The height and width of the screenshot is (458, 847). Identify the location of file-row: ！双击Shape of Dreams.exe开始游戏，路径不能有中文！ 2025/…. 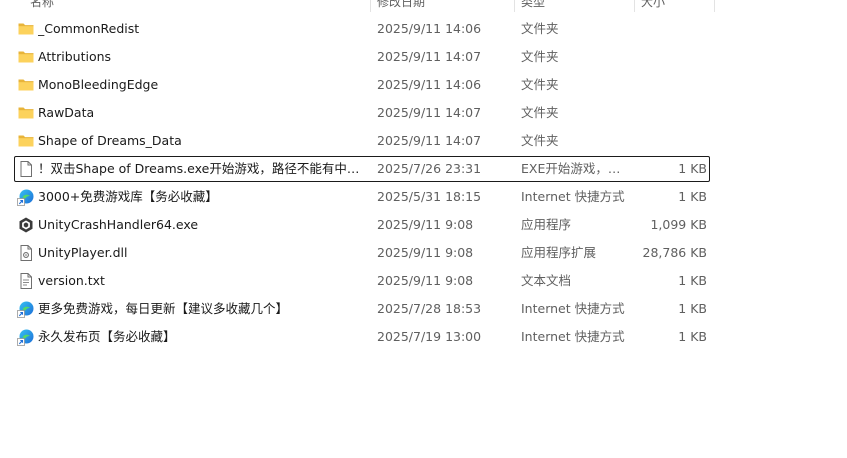
(358, 169).